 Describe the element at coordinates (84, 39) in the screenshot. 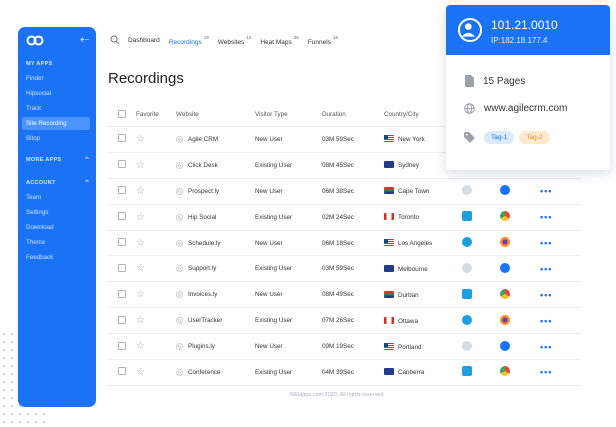

I see `collapse-arrow-icon: ⇠` at that location.